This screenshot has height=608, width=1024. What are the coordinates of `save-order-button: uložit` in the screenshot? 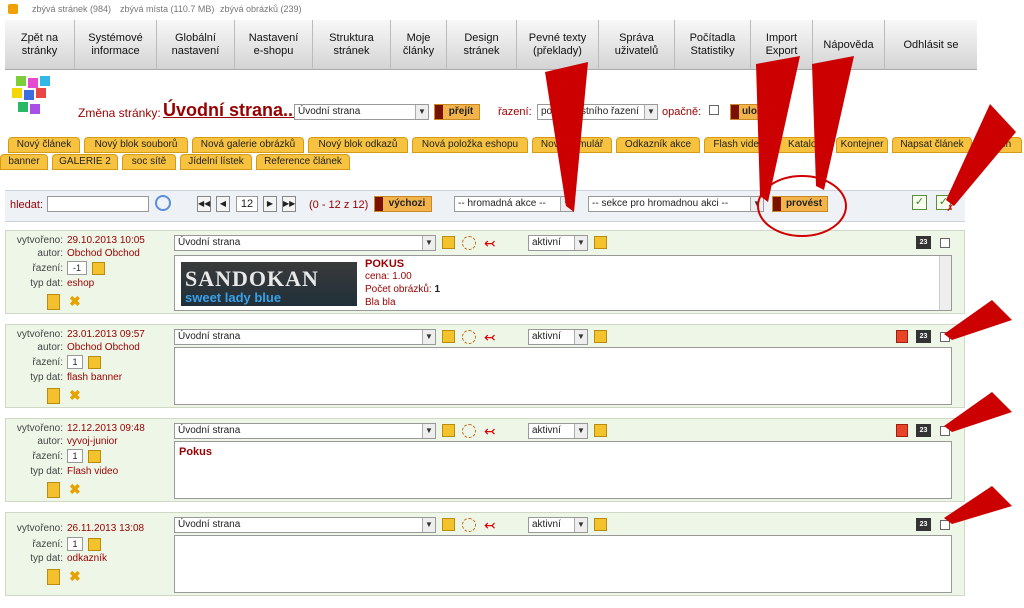 It's located at (750, 112).